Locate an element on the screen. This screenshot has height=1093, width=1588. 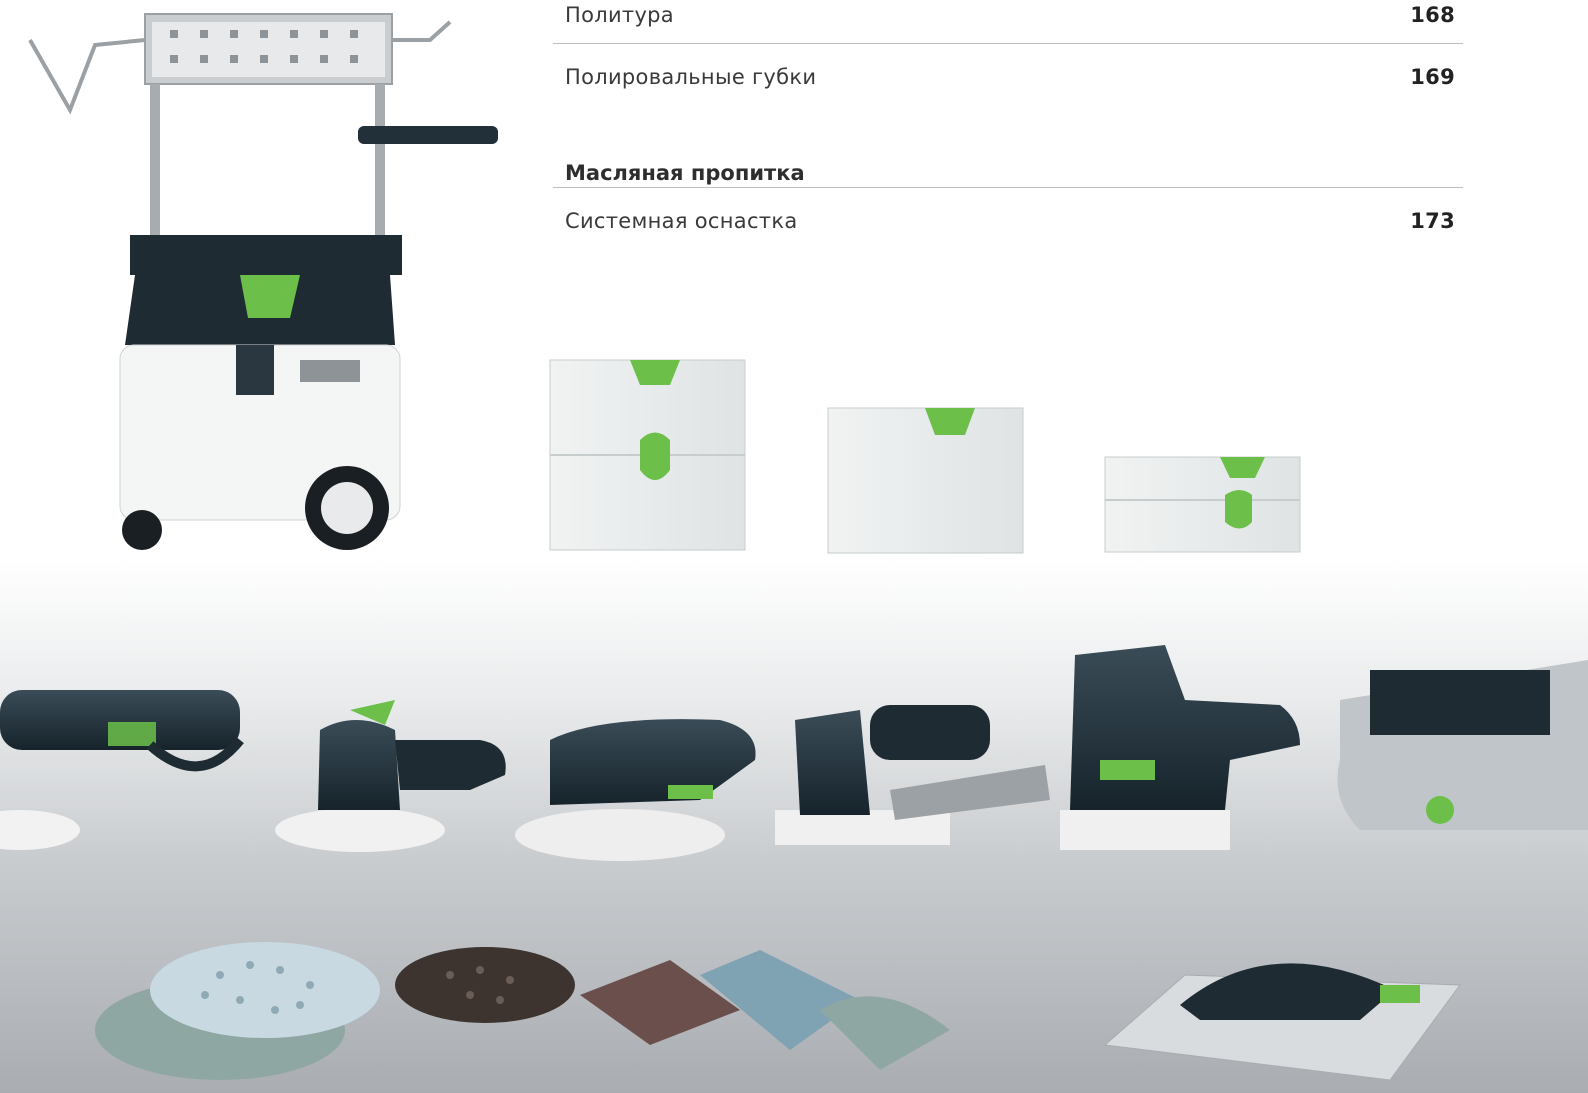
toc-entry: Системная оснастка 173 is located at coordinates (1008, 229).